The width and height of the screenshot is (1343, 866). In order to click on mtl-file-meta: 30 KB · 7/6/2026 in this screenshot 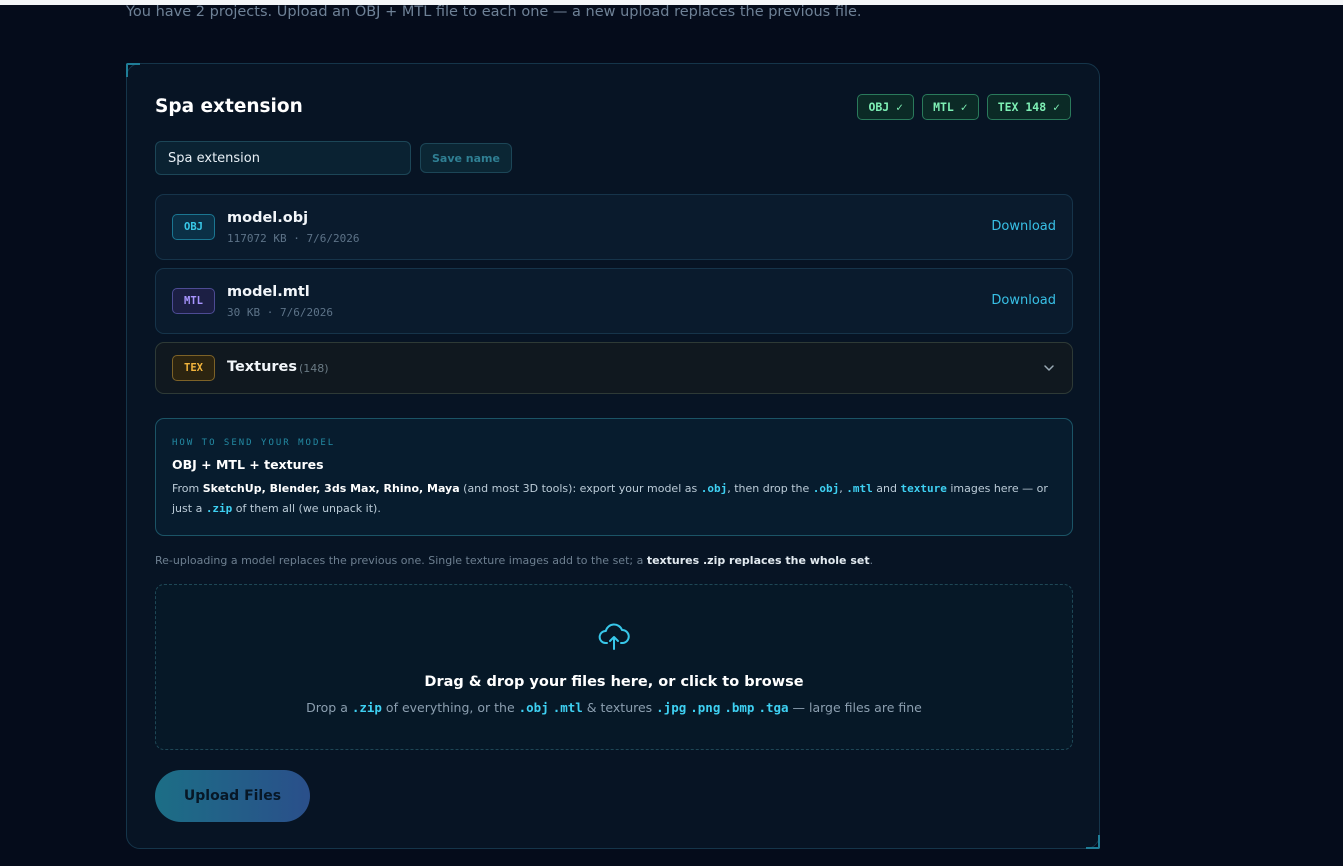, I will do `click(280, 312)`.